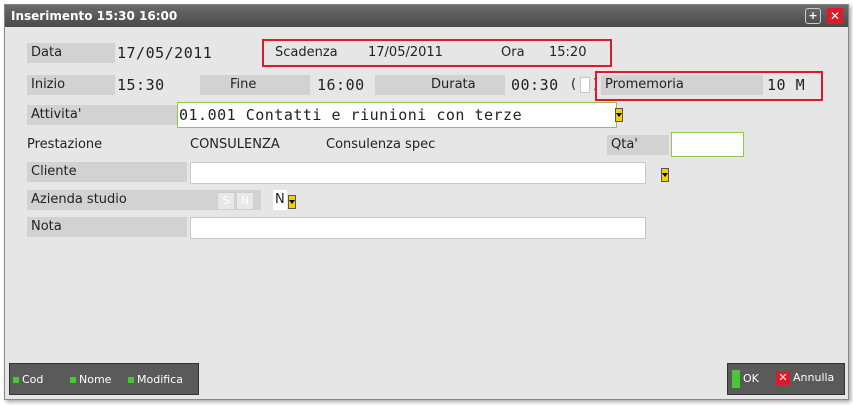 This screenshot has width=853, height=405. Describe the element at coordinates (73, 380) in the screenshot. I see `nome-status-icon` at that location.